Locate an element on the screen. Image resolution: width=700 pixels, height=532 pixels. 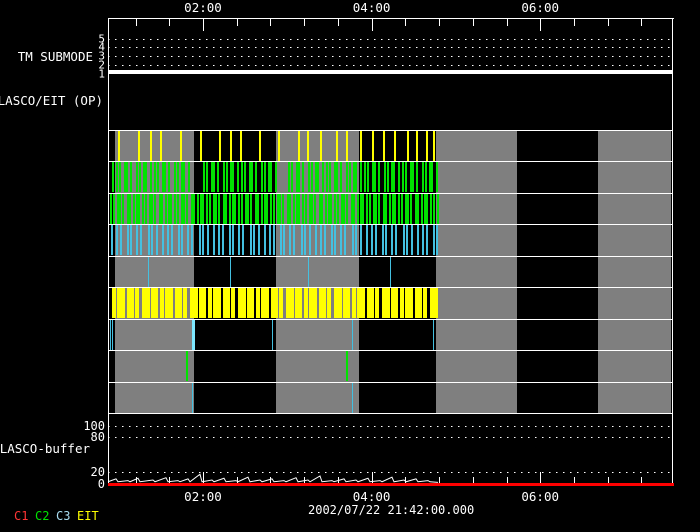
buffer-ytick-label: 0 is located at coordinates (101, 483).